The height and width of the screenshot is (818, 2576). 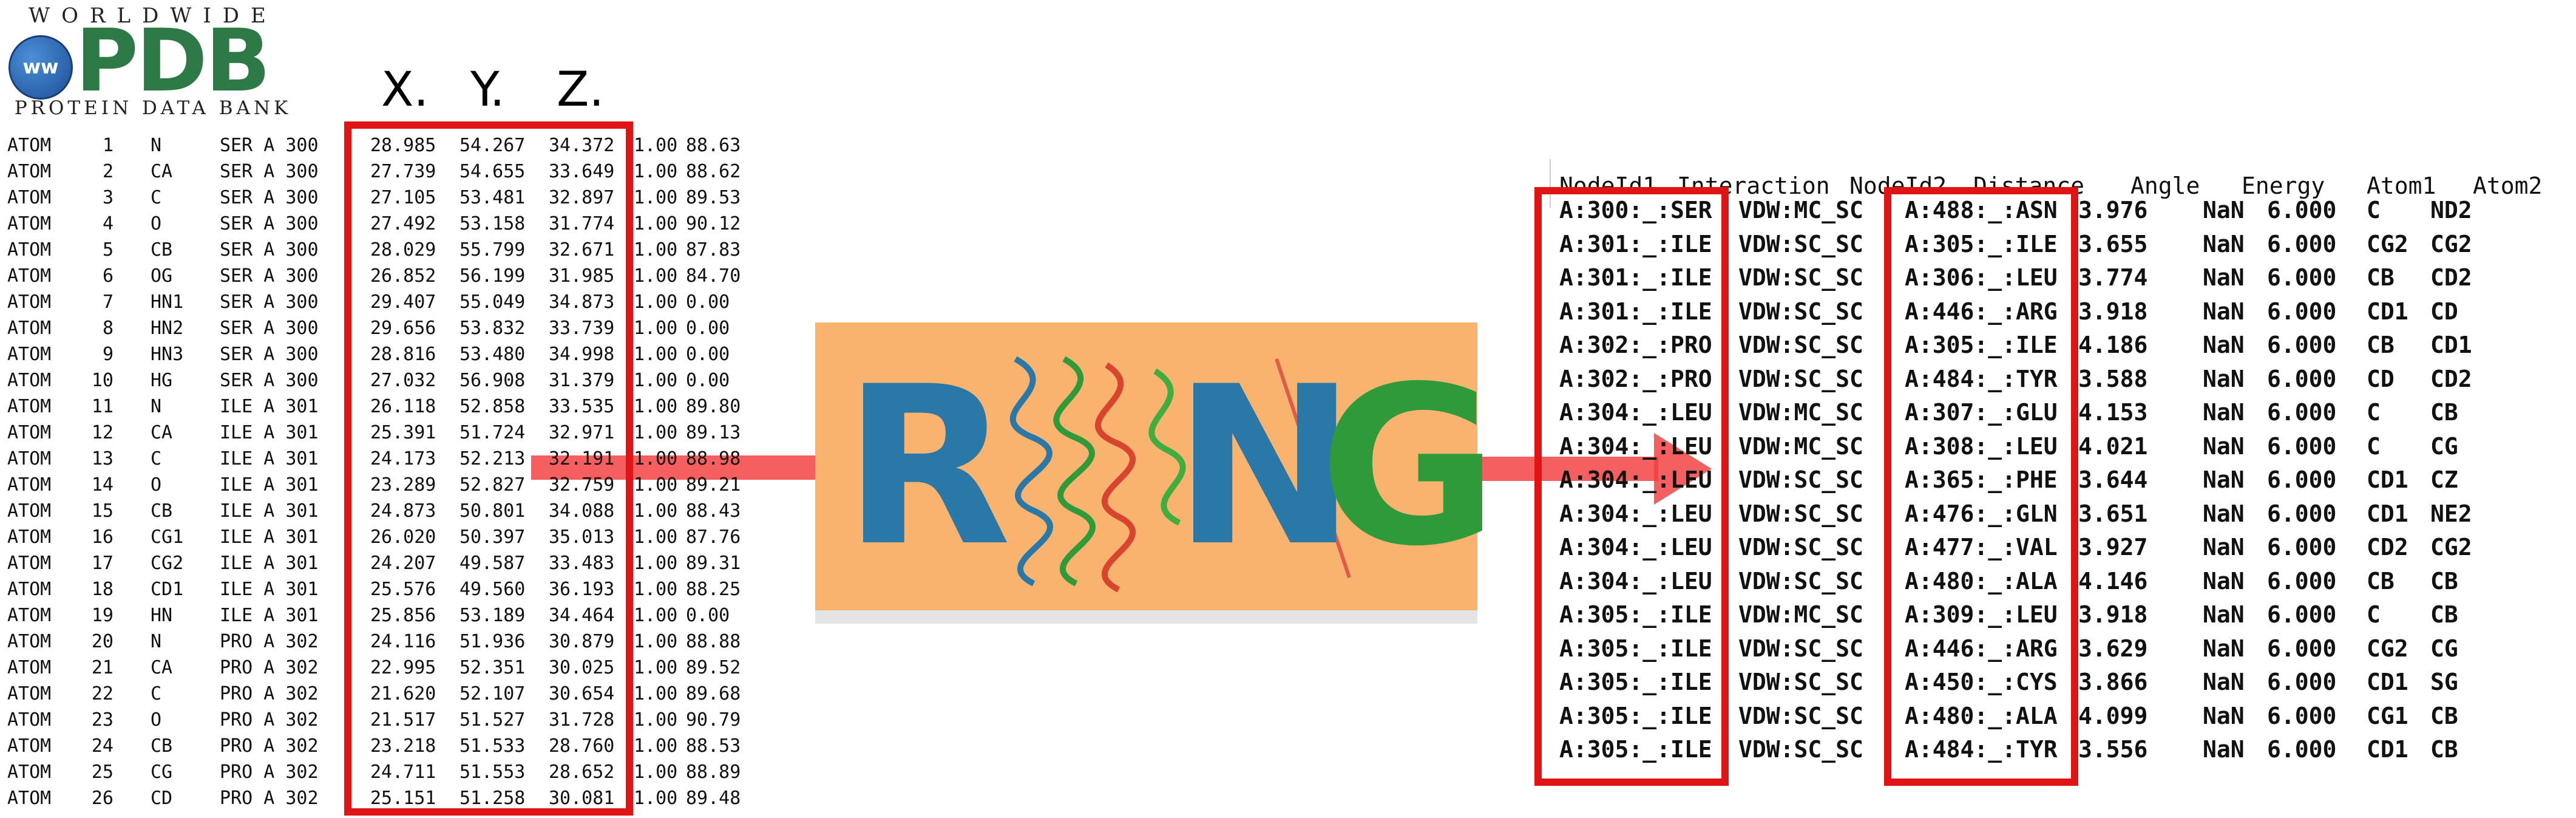 What do you see at coordinates (713, 641) in the screenshot?
I see `atom-record-cell: 88.88` at bounding box center [713, 641].